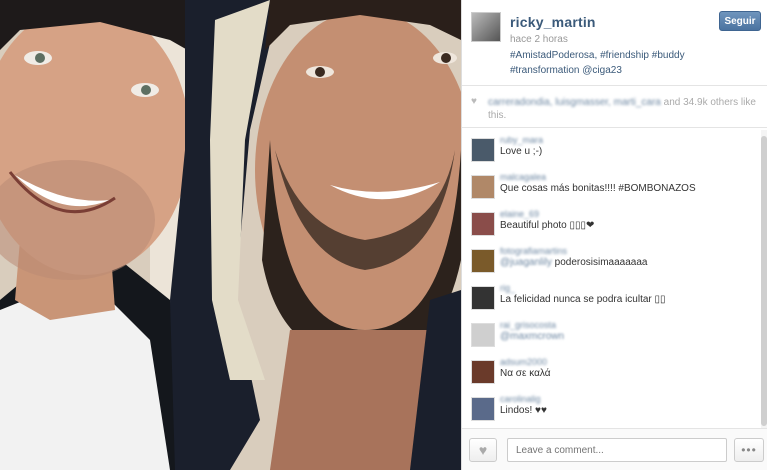 This screenshot has width=767, height=470. Describe the element at coordinates (553, 55) in the screenshot. I see `hashtag-link: #AmistadPoderosa,` at that location.